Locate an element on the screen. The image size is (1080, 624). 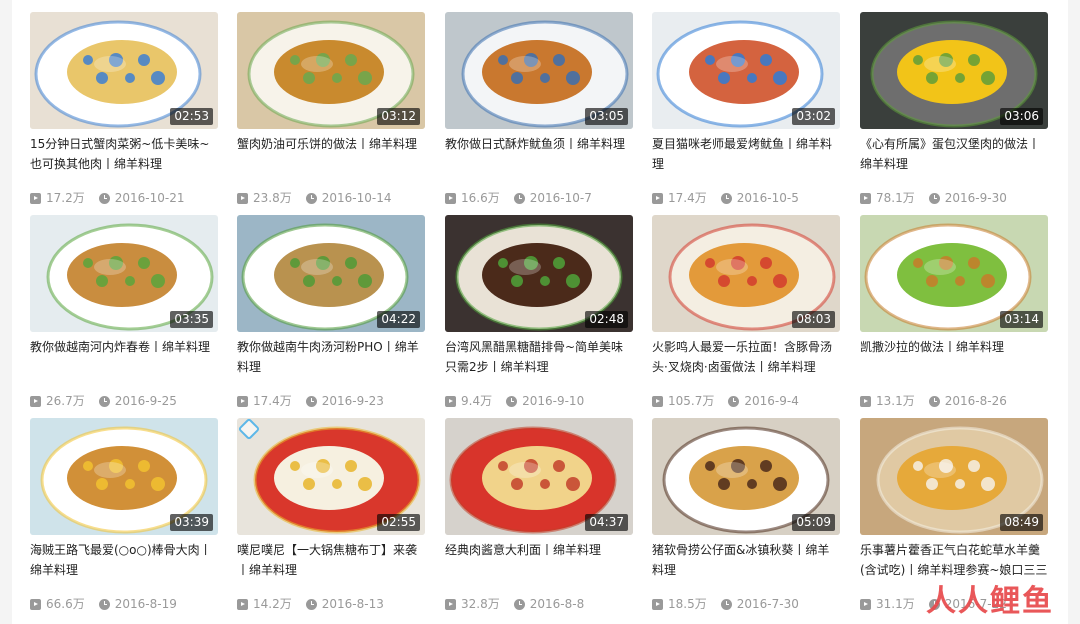
video-thumbnail: 08:03 is located at coordinates (746, 273).